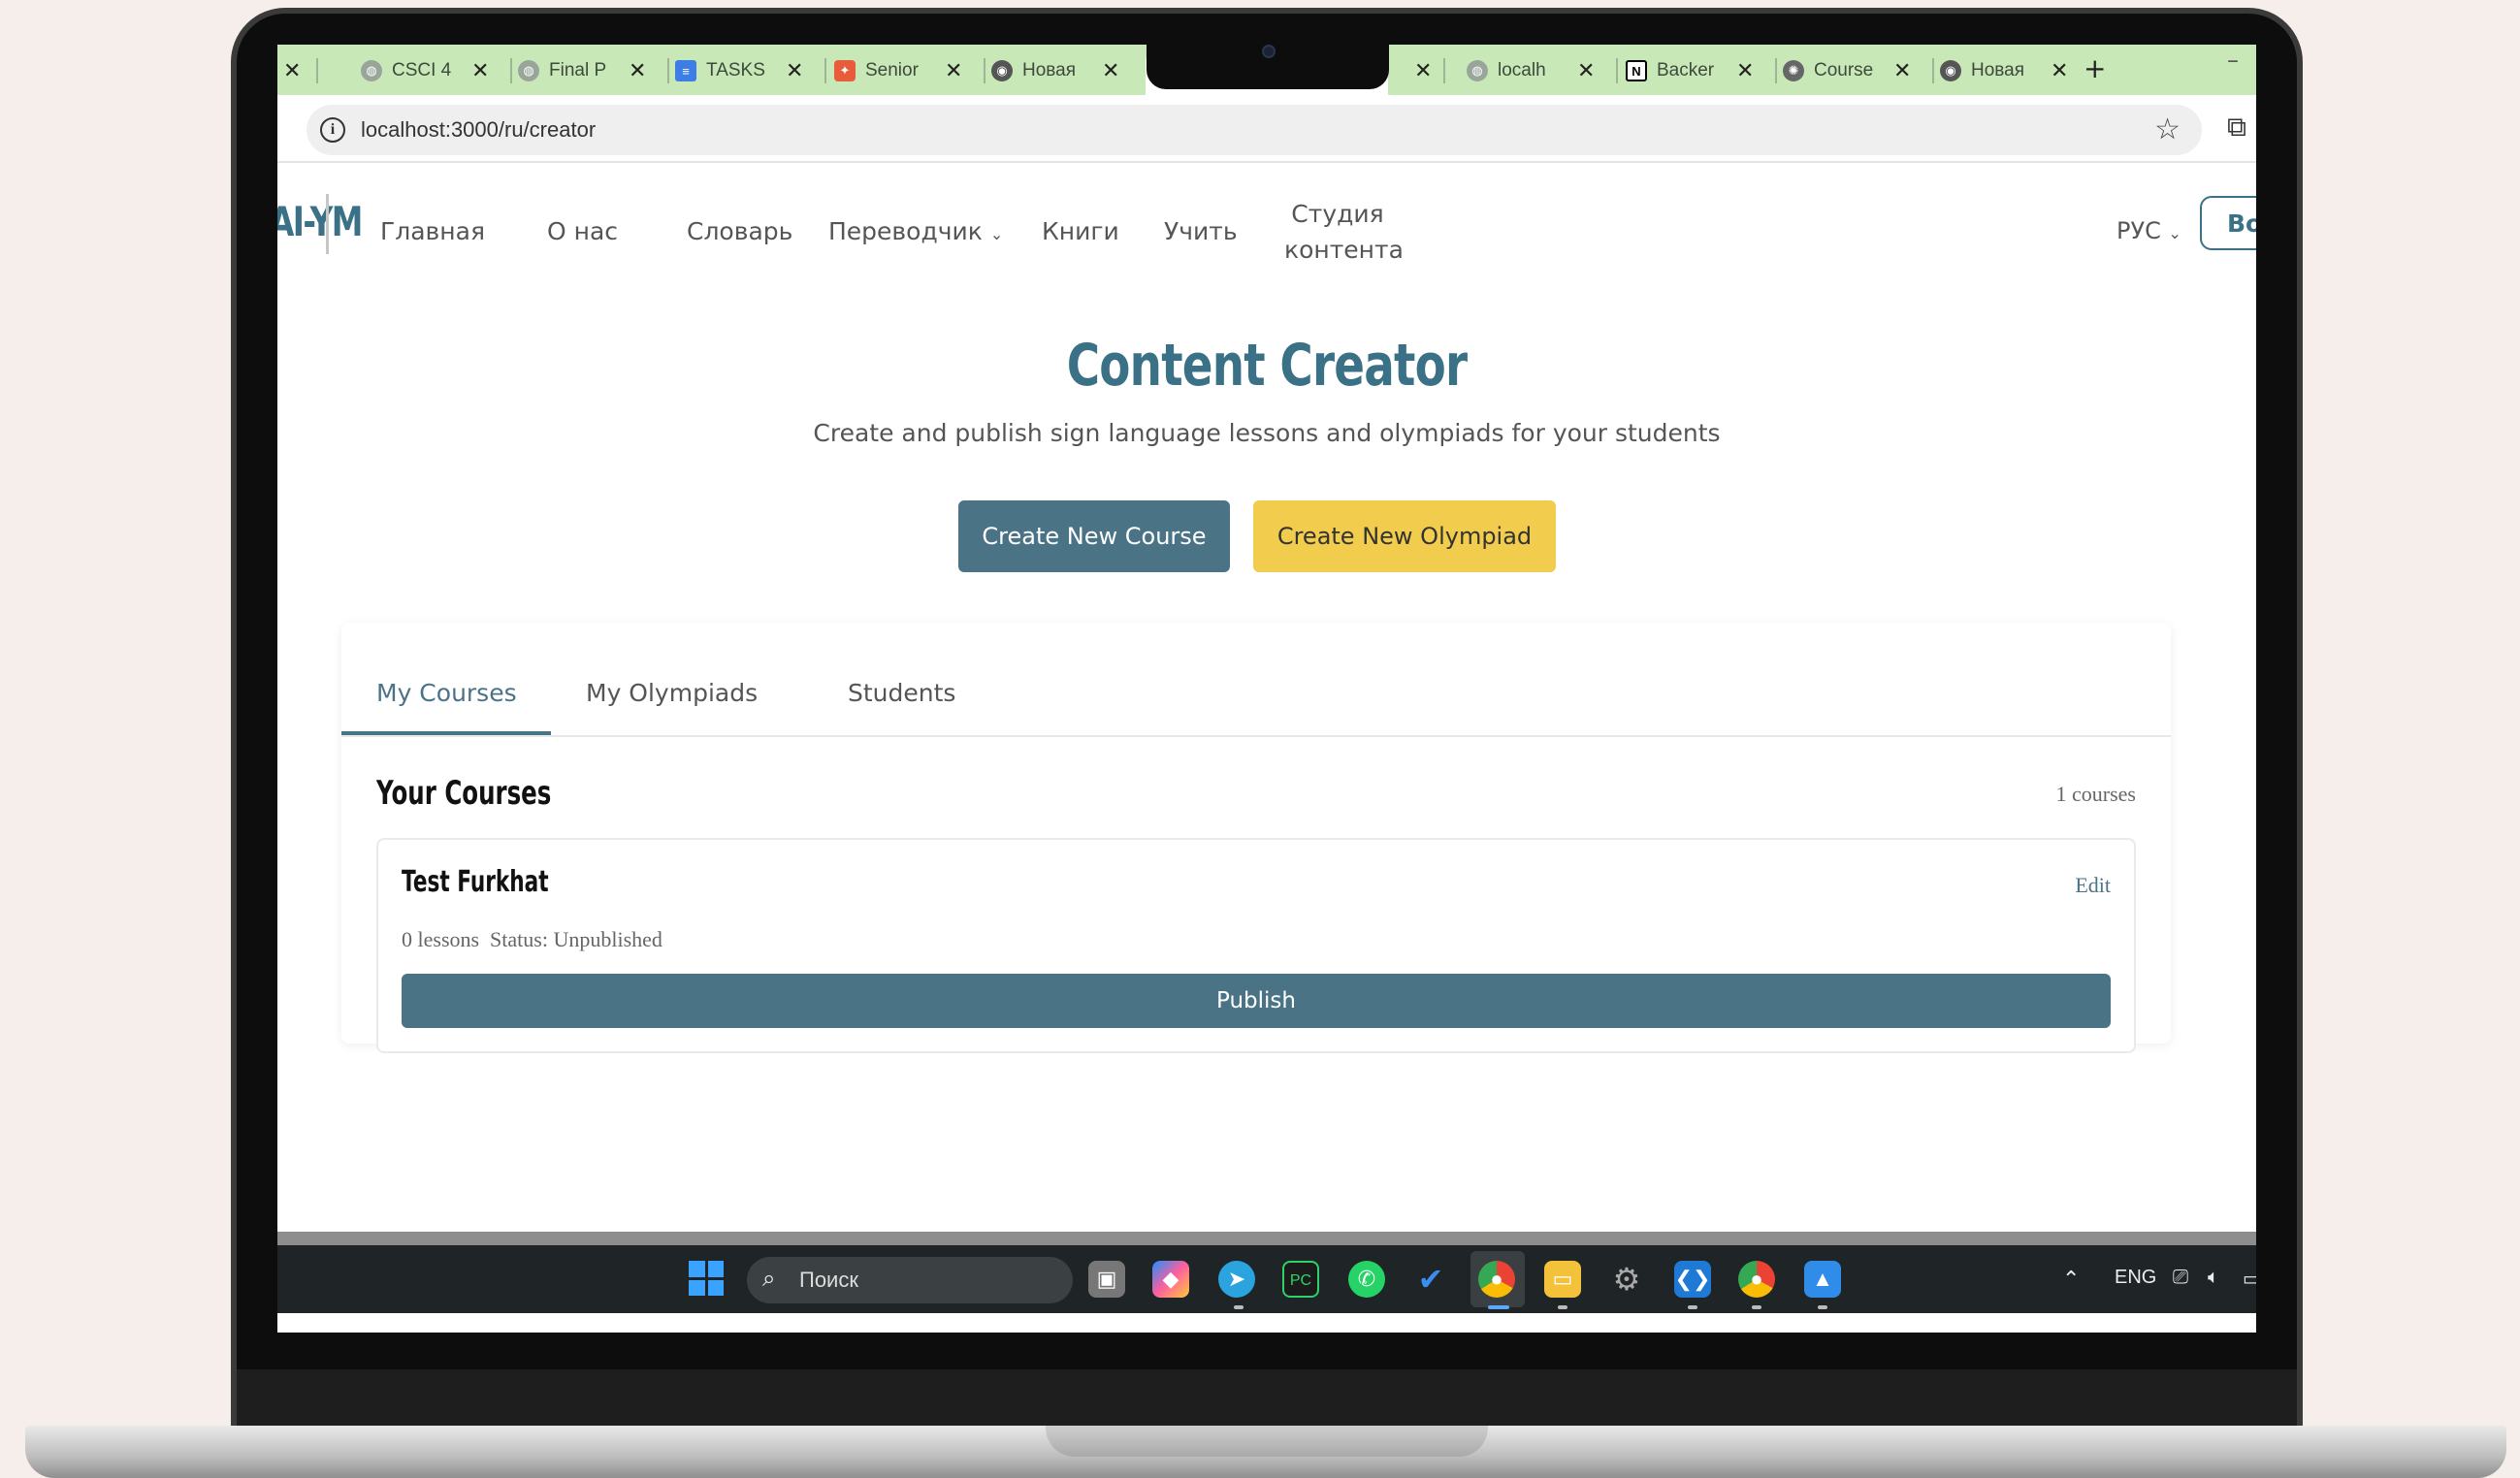  Describe the element at coordinates (898, 70) in the screenshot. I see `browser-tab: ✦ Senior ✕` at that location.